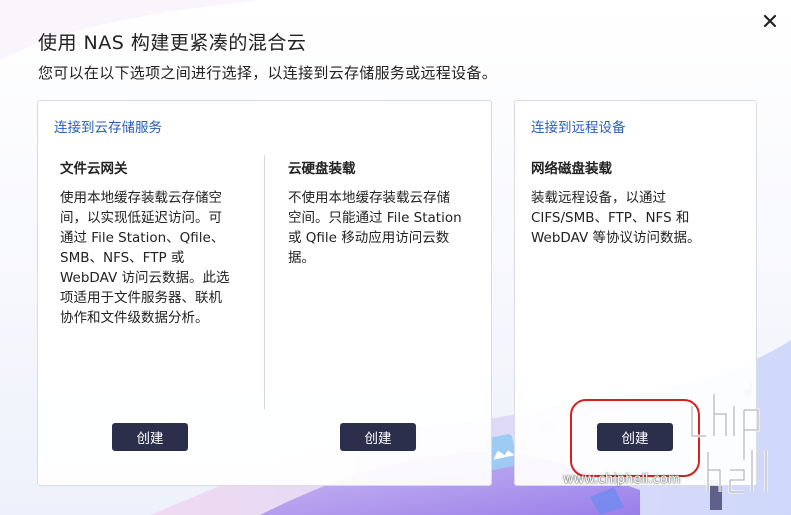 The height and width of the screenshot is (515, 791). I want to click on desc-line: 或 Qfile 移动应用访问云数, so click(369, 238).